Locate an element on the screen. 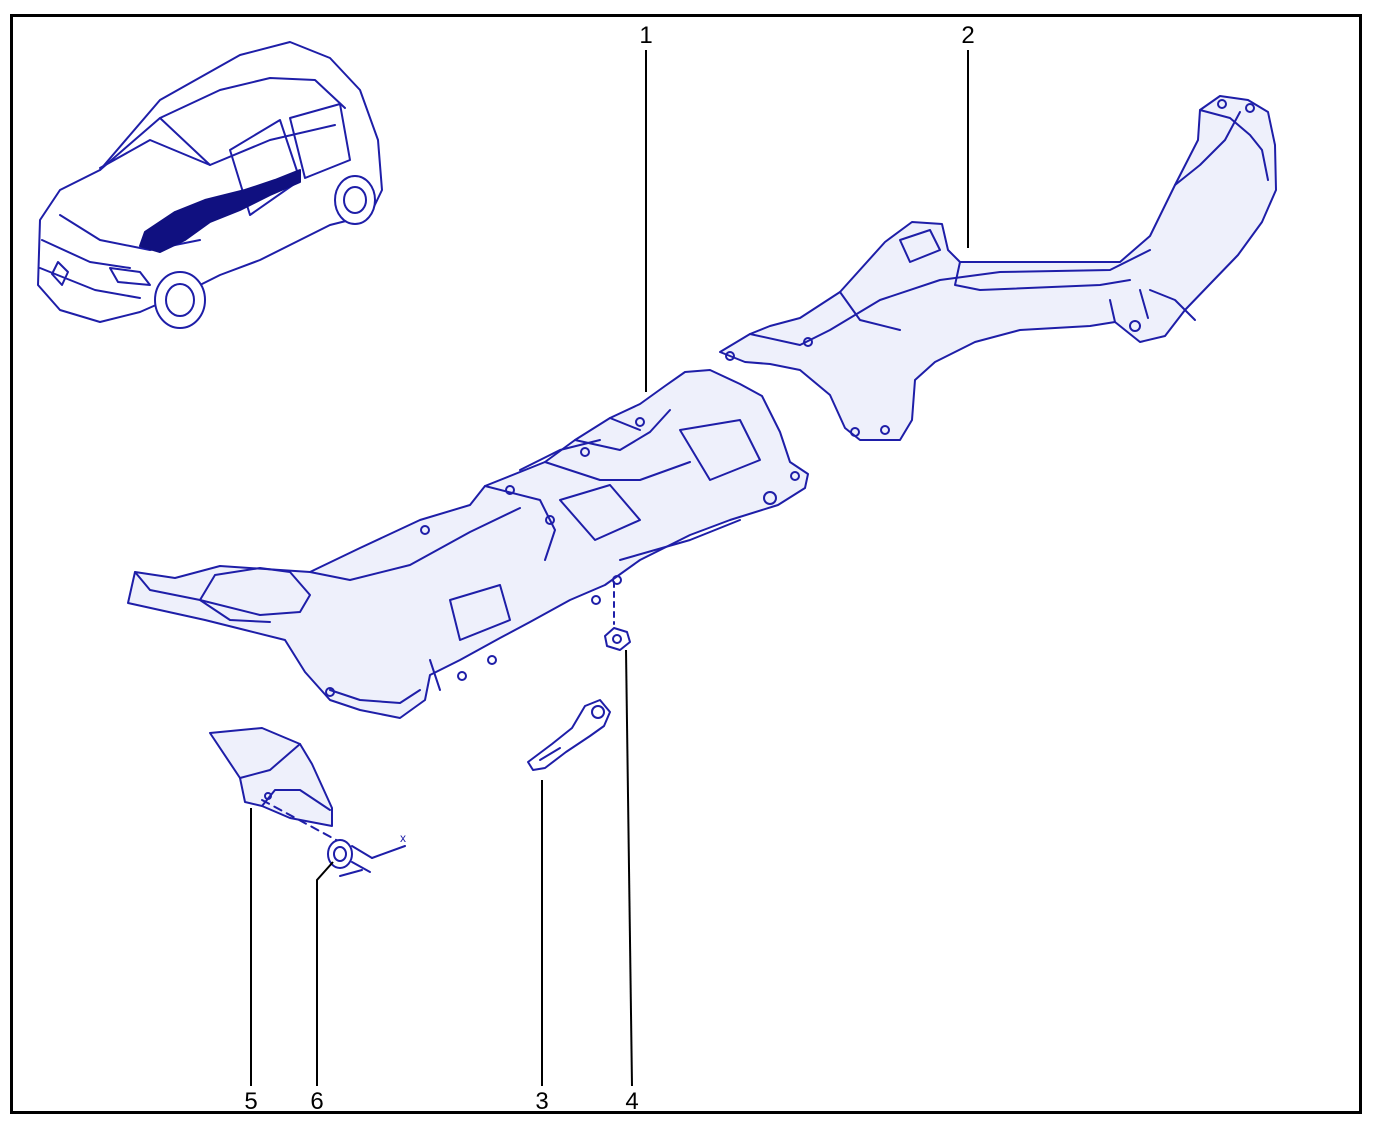  callout-5: 5 is located at coordinates (251, 1101).